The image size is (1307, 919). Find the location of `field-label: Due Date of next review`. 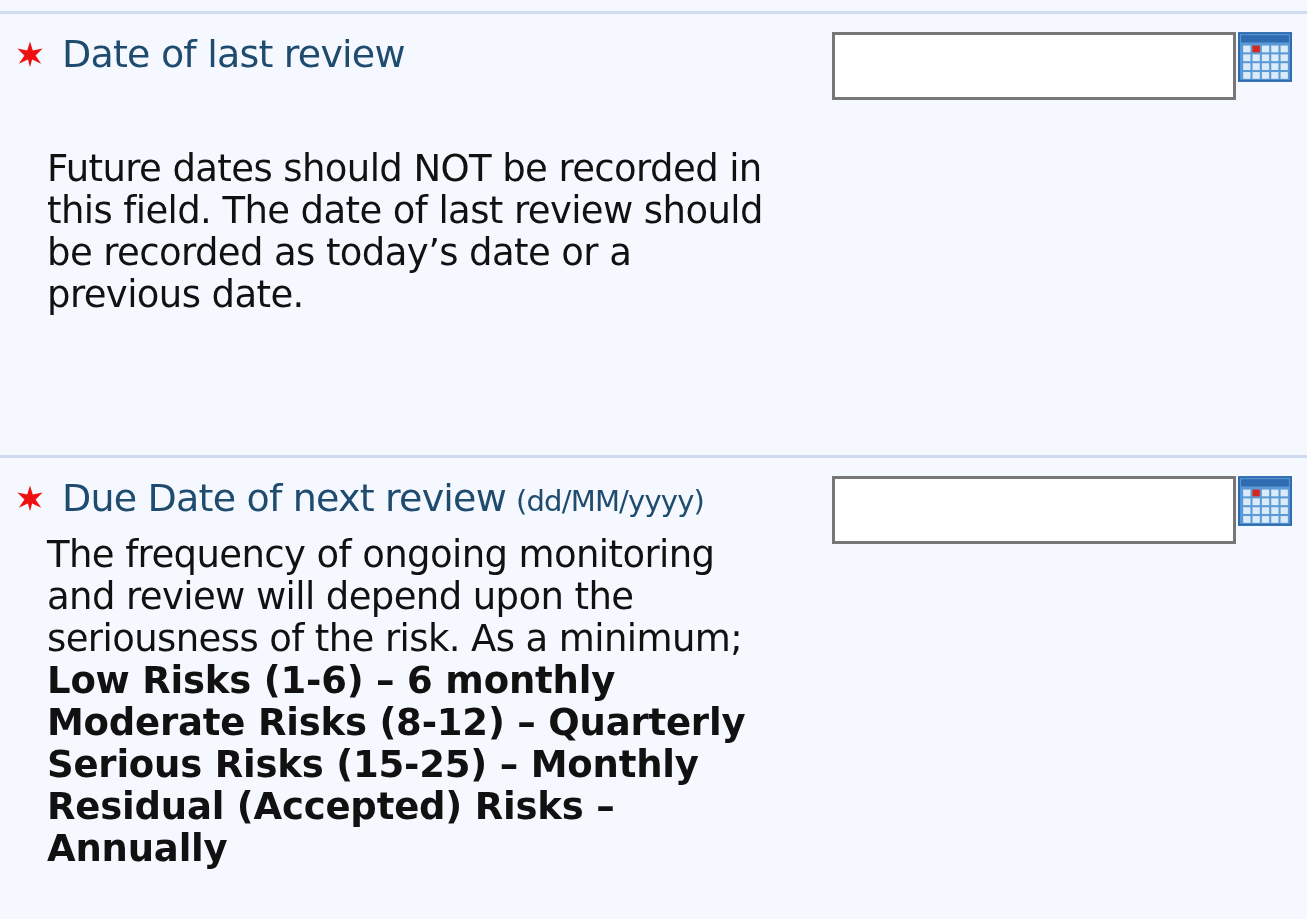

field-label: Due Date of next review is located at coordinates (284, 498).